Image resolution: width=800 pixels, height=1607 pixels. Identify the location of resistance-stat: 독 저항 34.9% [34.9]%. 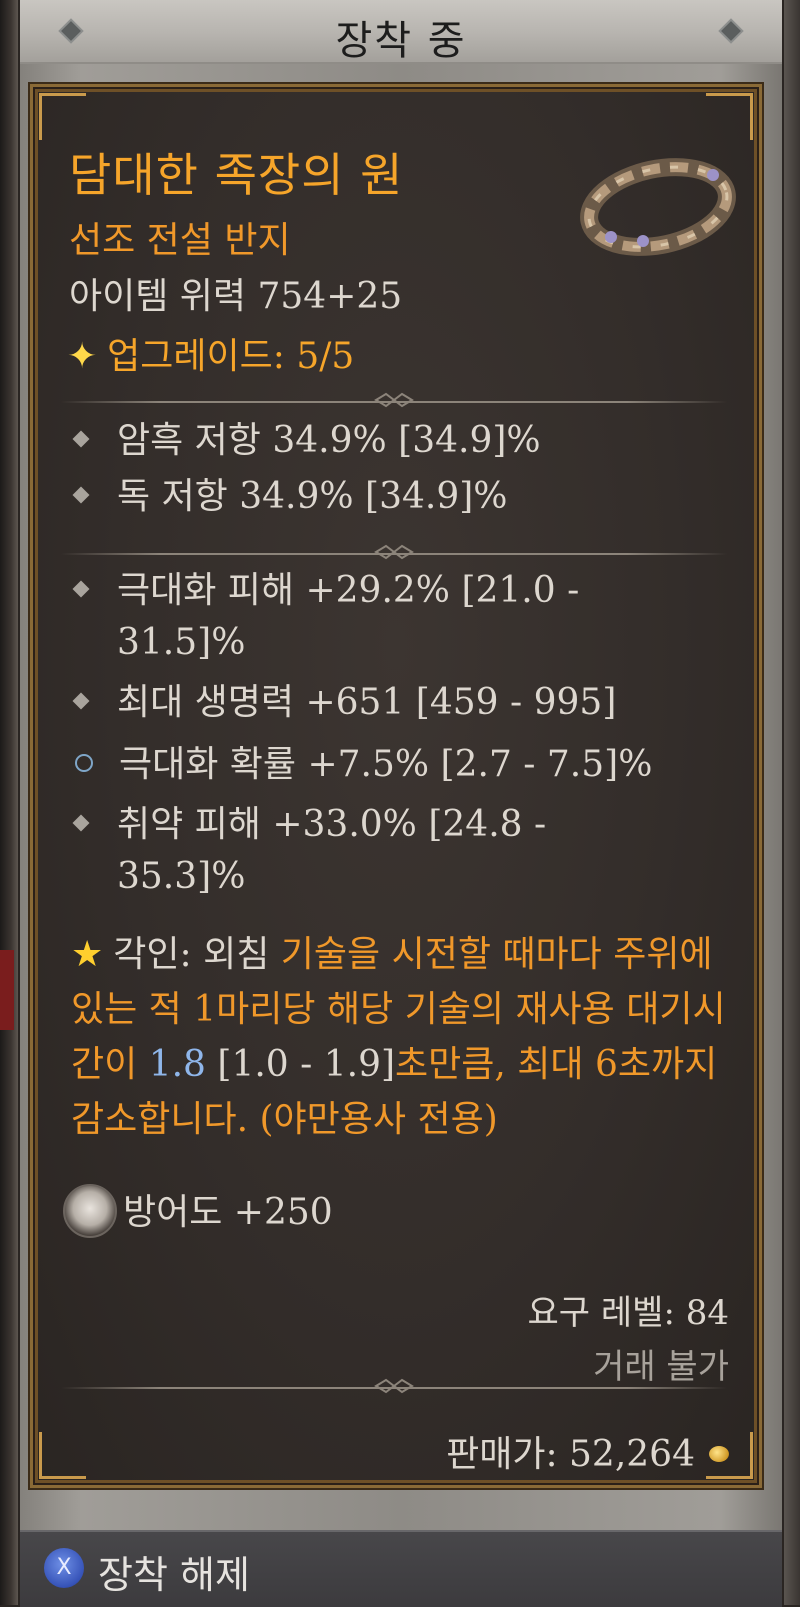
(290, 497).